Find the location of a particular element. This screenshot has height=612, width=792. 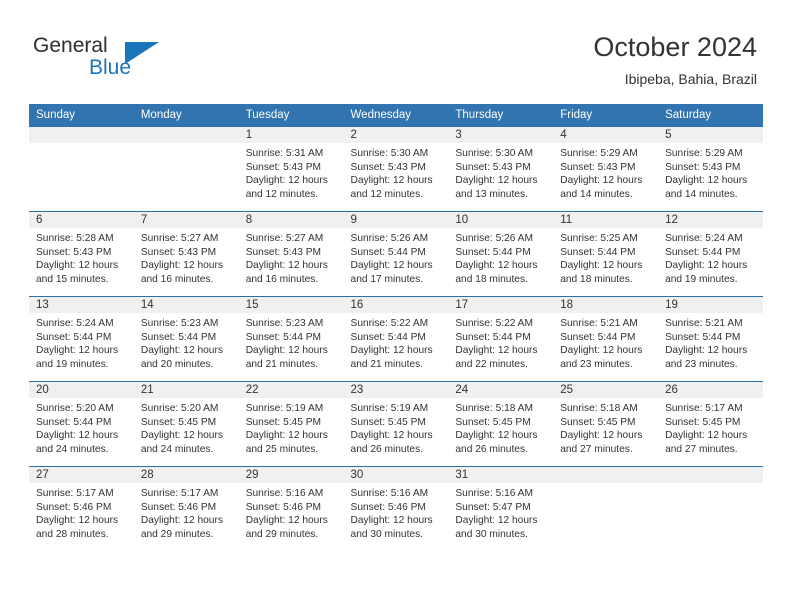

day-number: 24 is located at coordinates (501, 390).